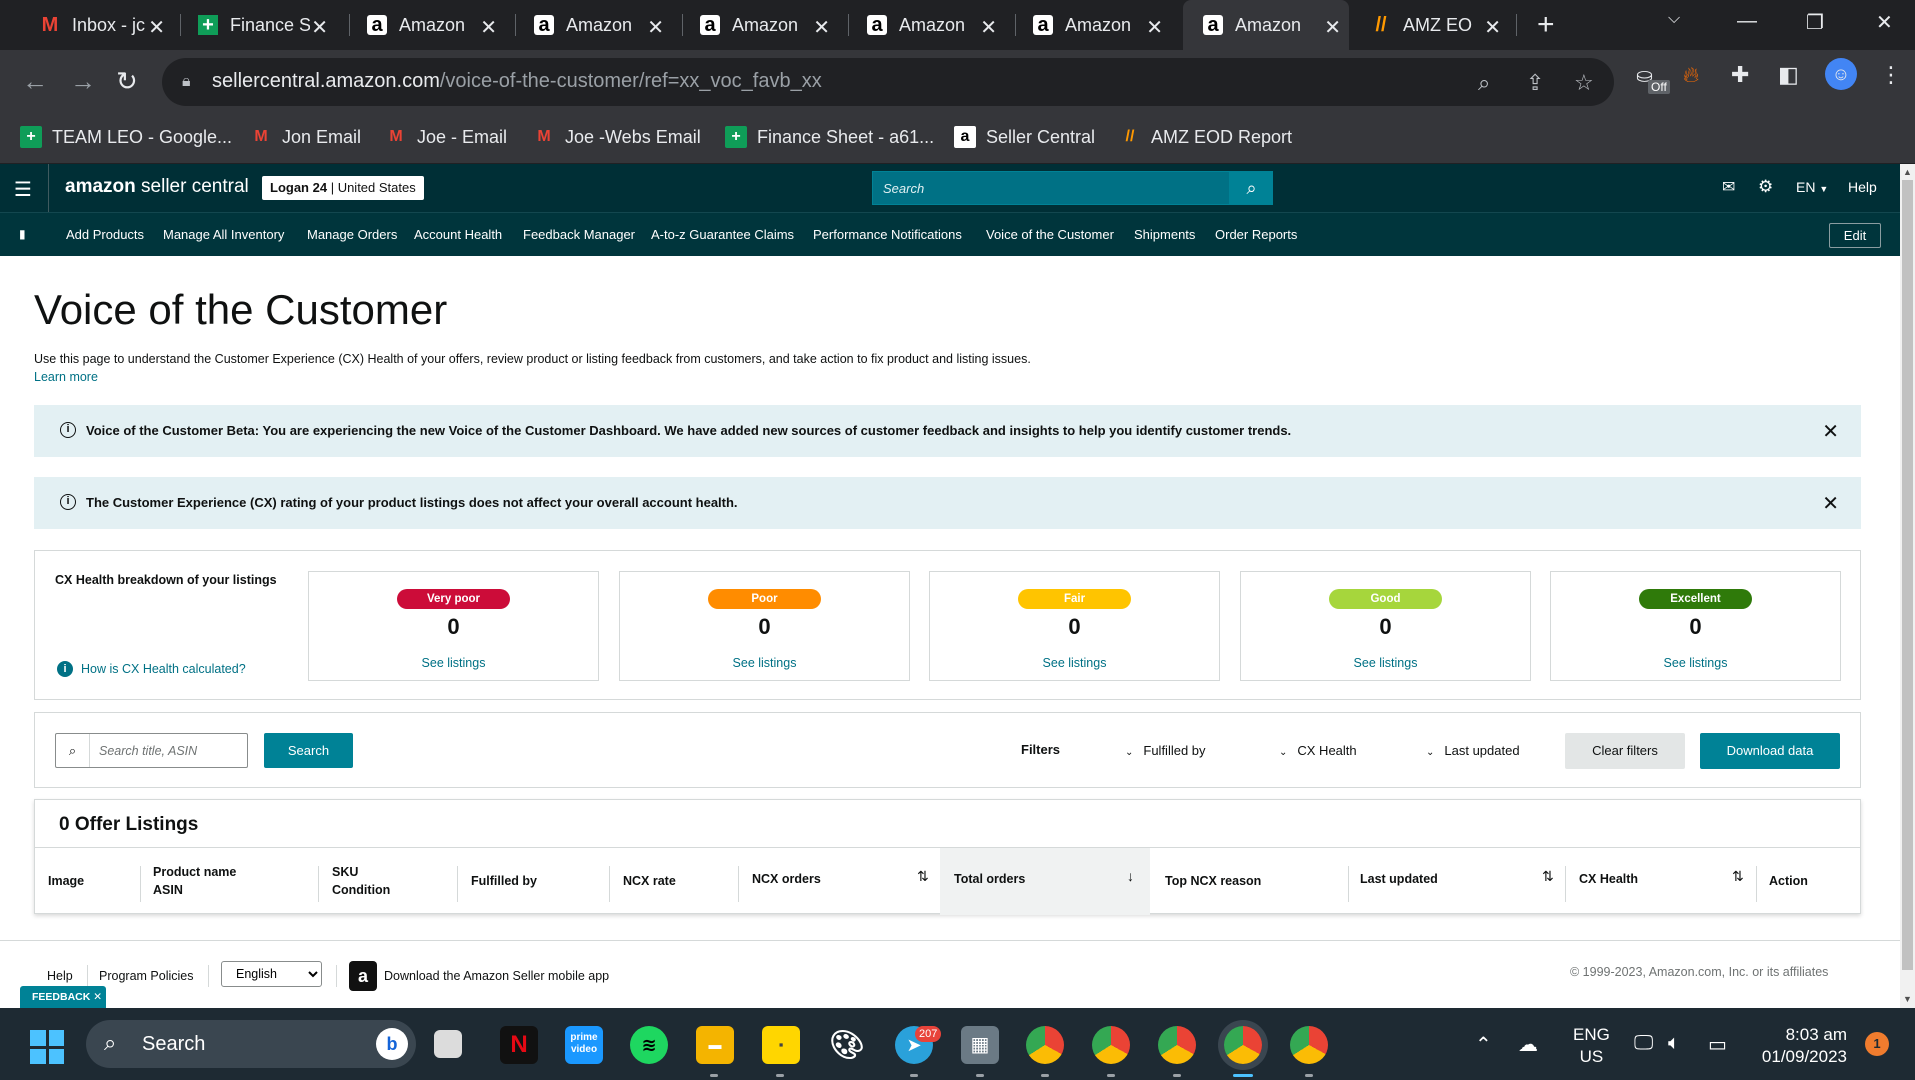 This screenshot has height=1080, width=1915. I want to click on cx-health-dropdown: ⌄ CX Health, so click(1318, 750).